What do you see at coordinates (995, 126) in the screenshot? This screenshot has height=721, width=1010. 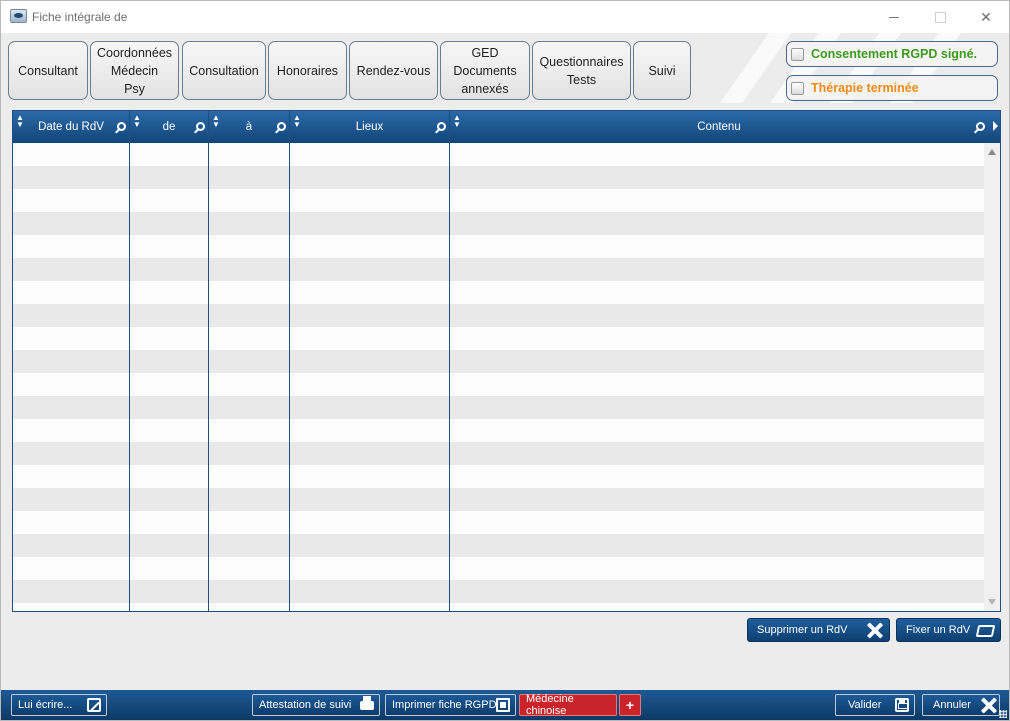 I see `scroll-right-icon` at bounding box center [995, 126].